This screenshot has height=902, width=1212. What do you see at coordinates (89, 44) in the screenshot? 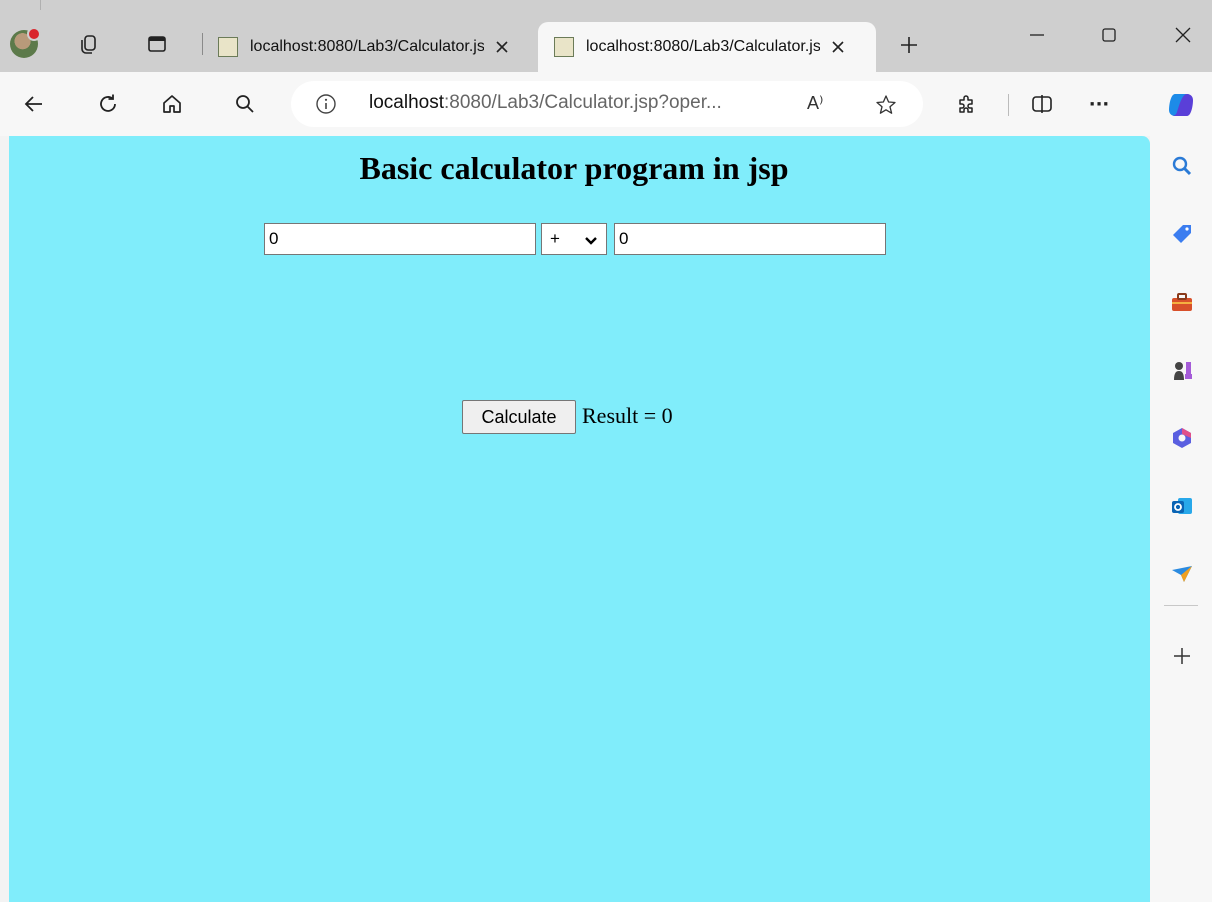
I see `workspaces-icon` at bounding box center [89, 44].